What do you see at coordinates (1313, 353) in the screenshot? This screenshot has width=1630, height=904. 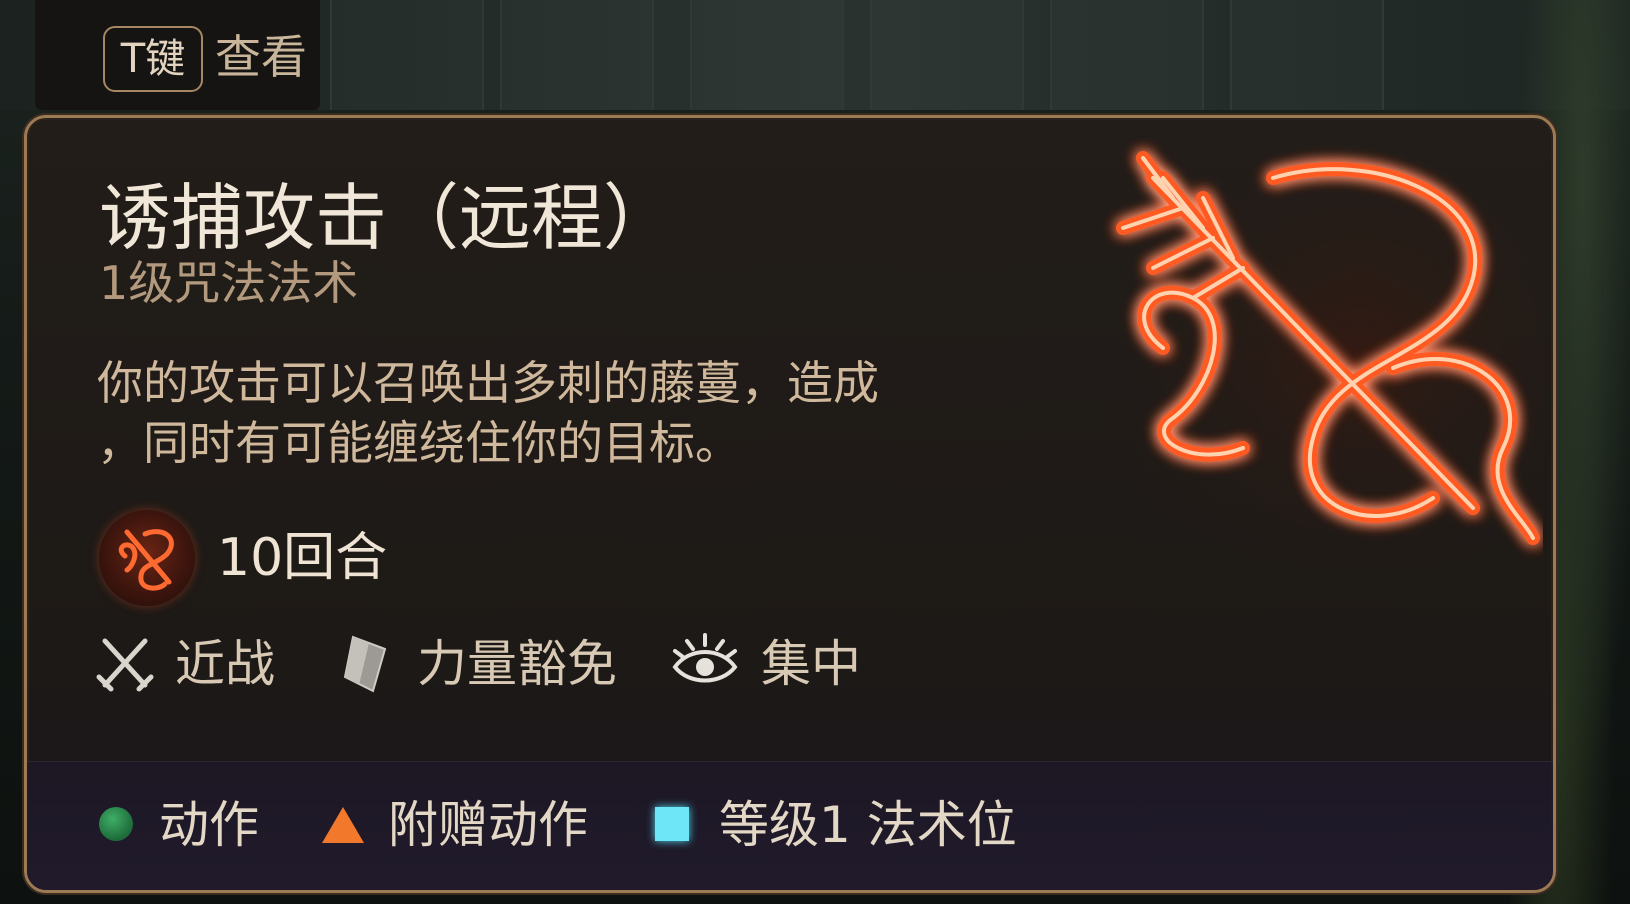 I see `thorn-vine-rune-icon` at bounding box center [1313, 353].